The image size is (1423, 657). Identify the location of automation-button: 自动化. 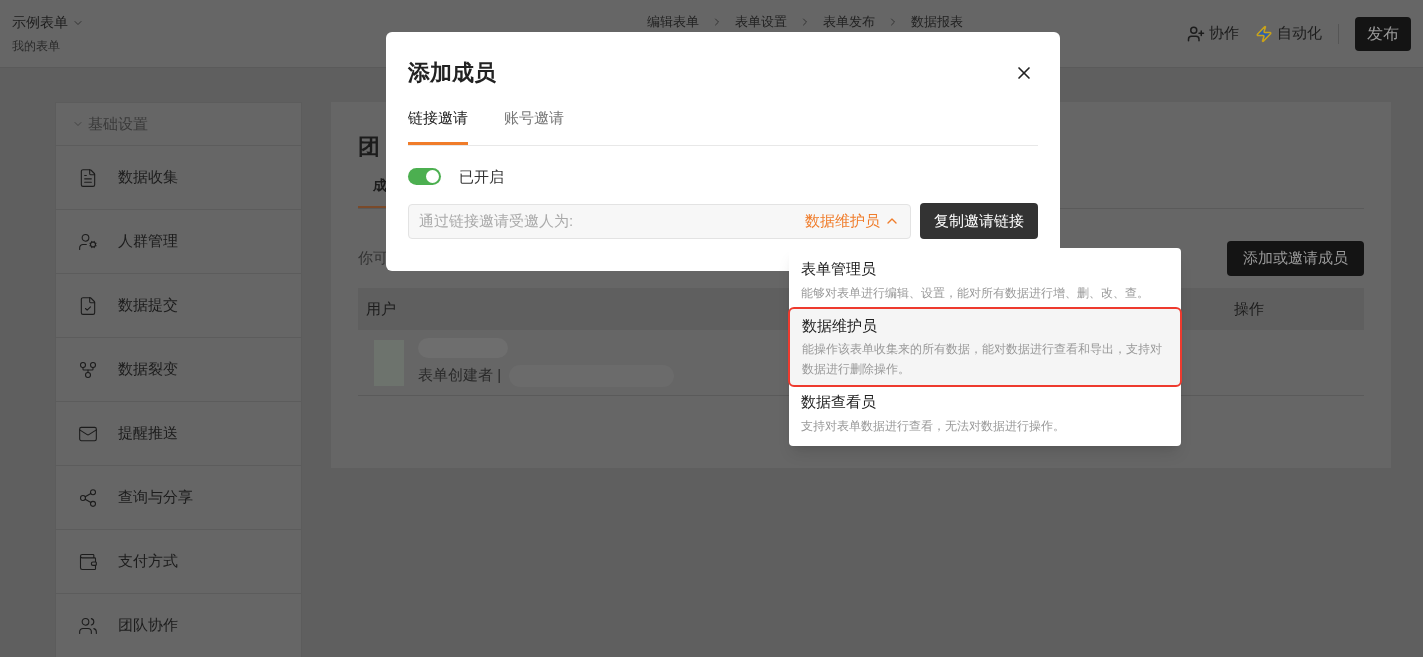
(1288, 33).